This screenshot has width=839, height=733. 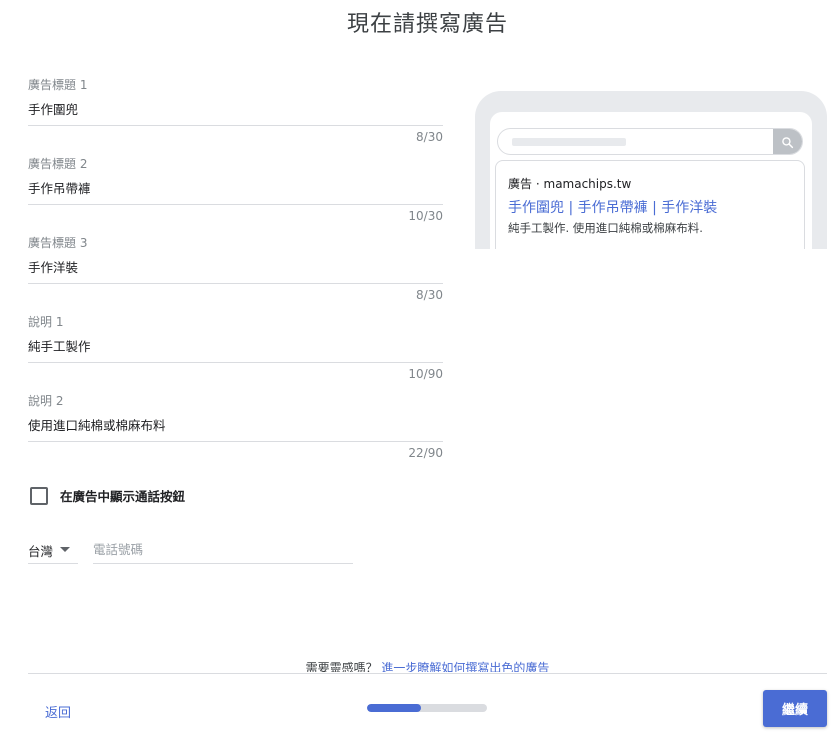 What do you see at coordinates (58, 243) in the screenshot?
I see `headline-3-label: 廣告標題 3` at bounding box center [58, 243].